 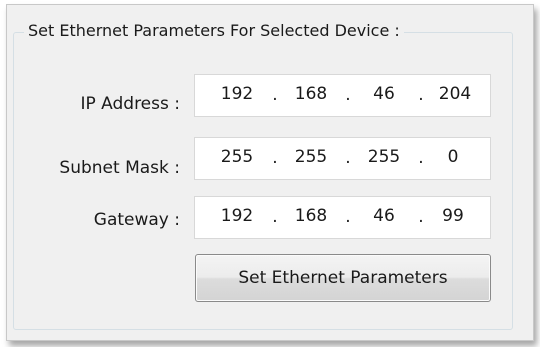 I want to click on gateway-field: 192 . 168 . 46 . 99, so click(x=342, y=217).